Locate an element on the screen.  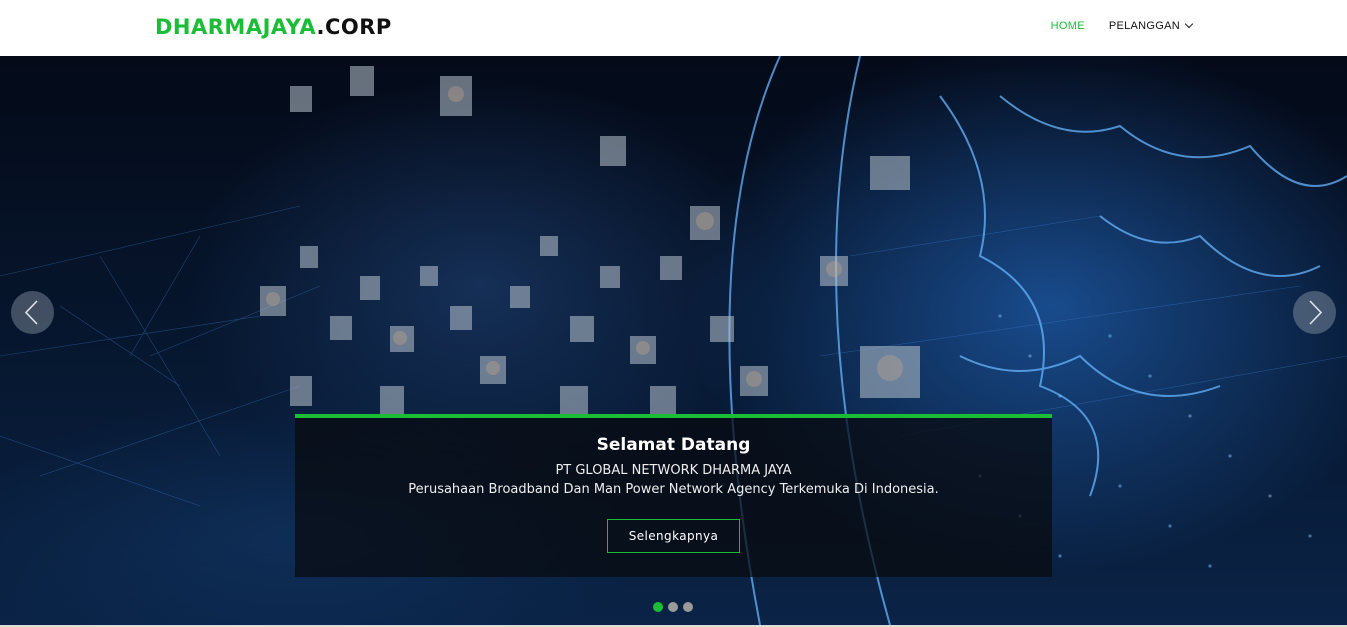
nav-item-pelanggan: PELANGGAN is located at coordinates (1151, 25).